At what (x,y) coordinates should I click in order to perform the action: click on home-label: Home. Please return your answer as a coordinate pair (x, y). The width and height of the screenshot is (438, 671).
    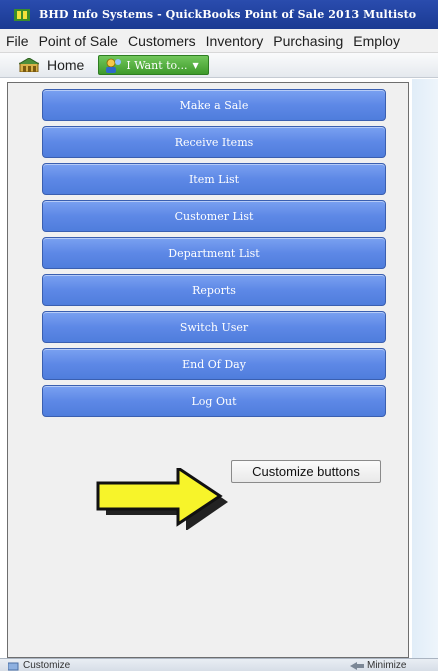
    Looking at the image, I should click on (65, 65).